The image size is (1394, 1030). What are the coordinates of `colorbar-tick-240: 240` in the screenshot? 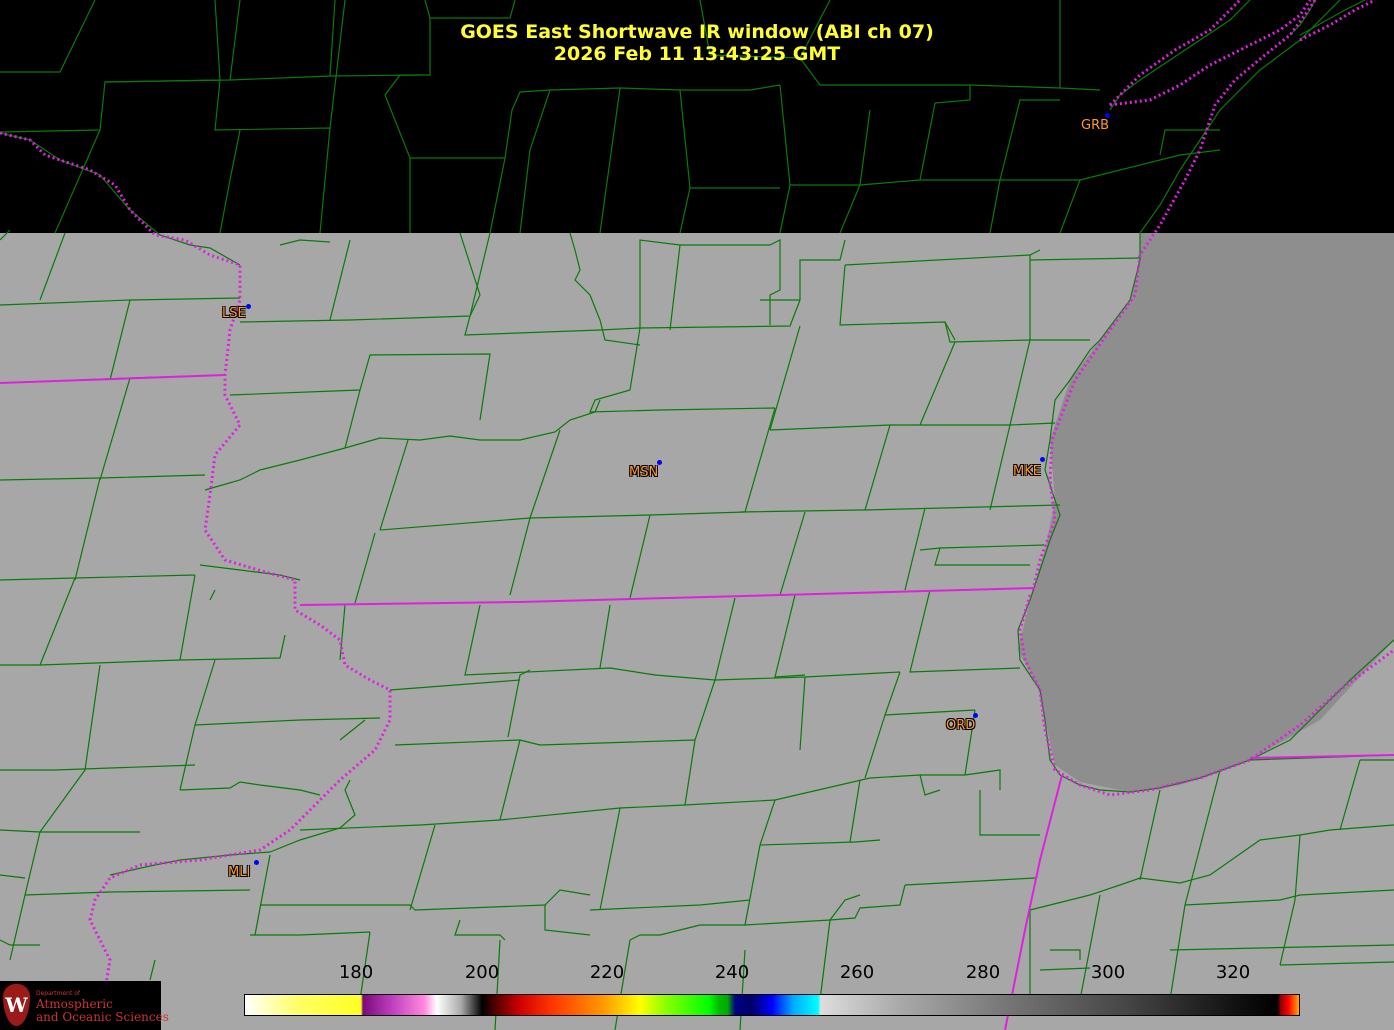 It's located at (732, 972).